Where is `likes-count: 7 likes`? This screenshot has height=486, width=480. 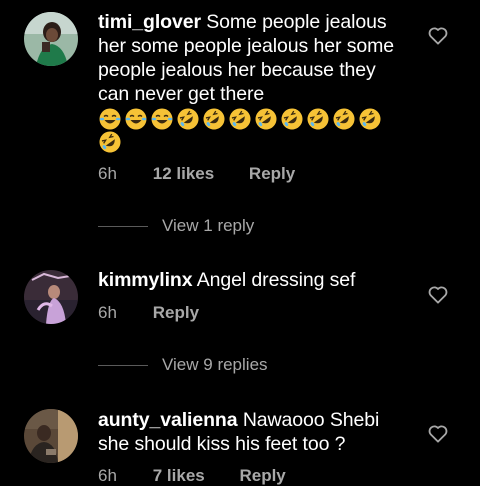 likes-count: 7 likes is located at coordinates (179, 476).